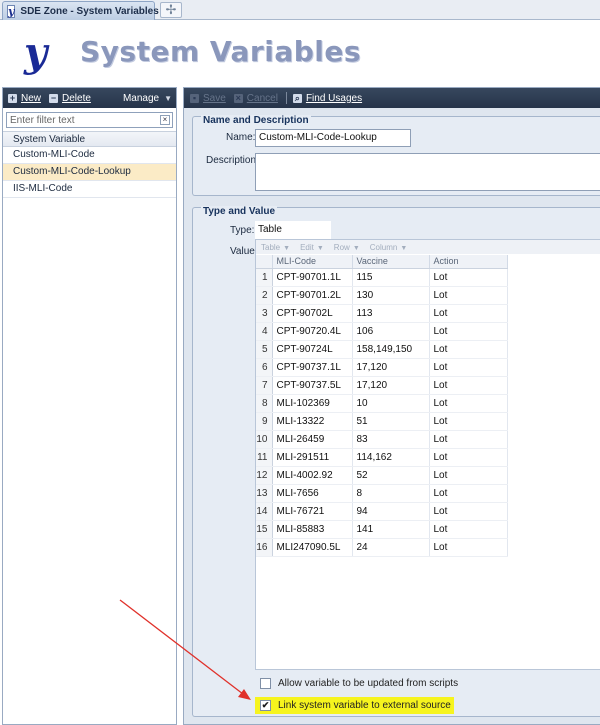  Describe the element at coordinates (89, 189) in the screenshot. I see `list-item: IIS-MLI-Code` at that location.